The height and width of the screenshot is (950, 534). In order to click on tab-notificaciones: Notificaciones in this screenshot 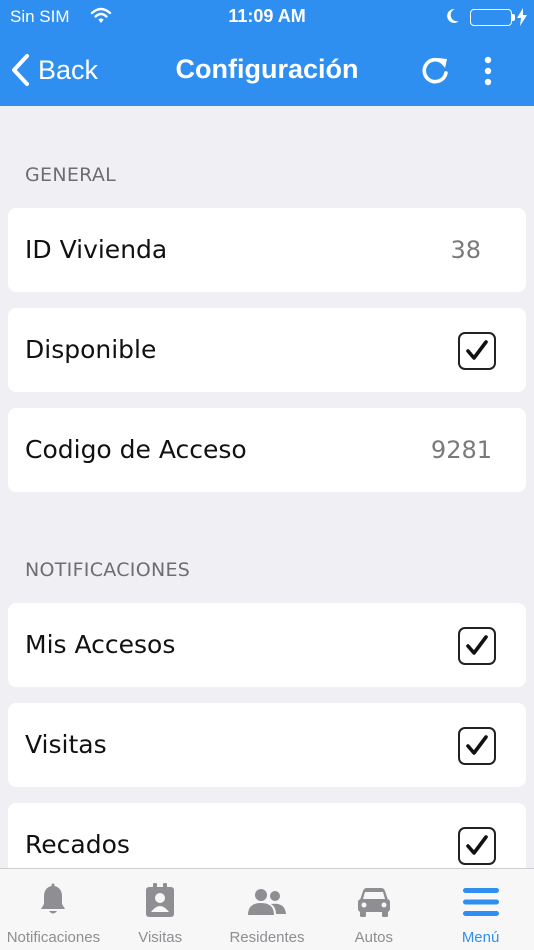, I will do `click(53, 909)`.